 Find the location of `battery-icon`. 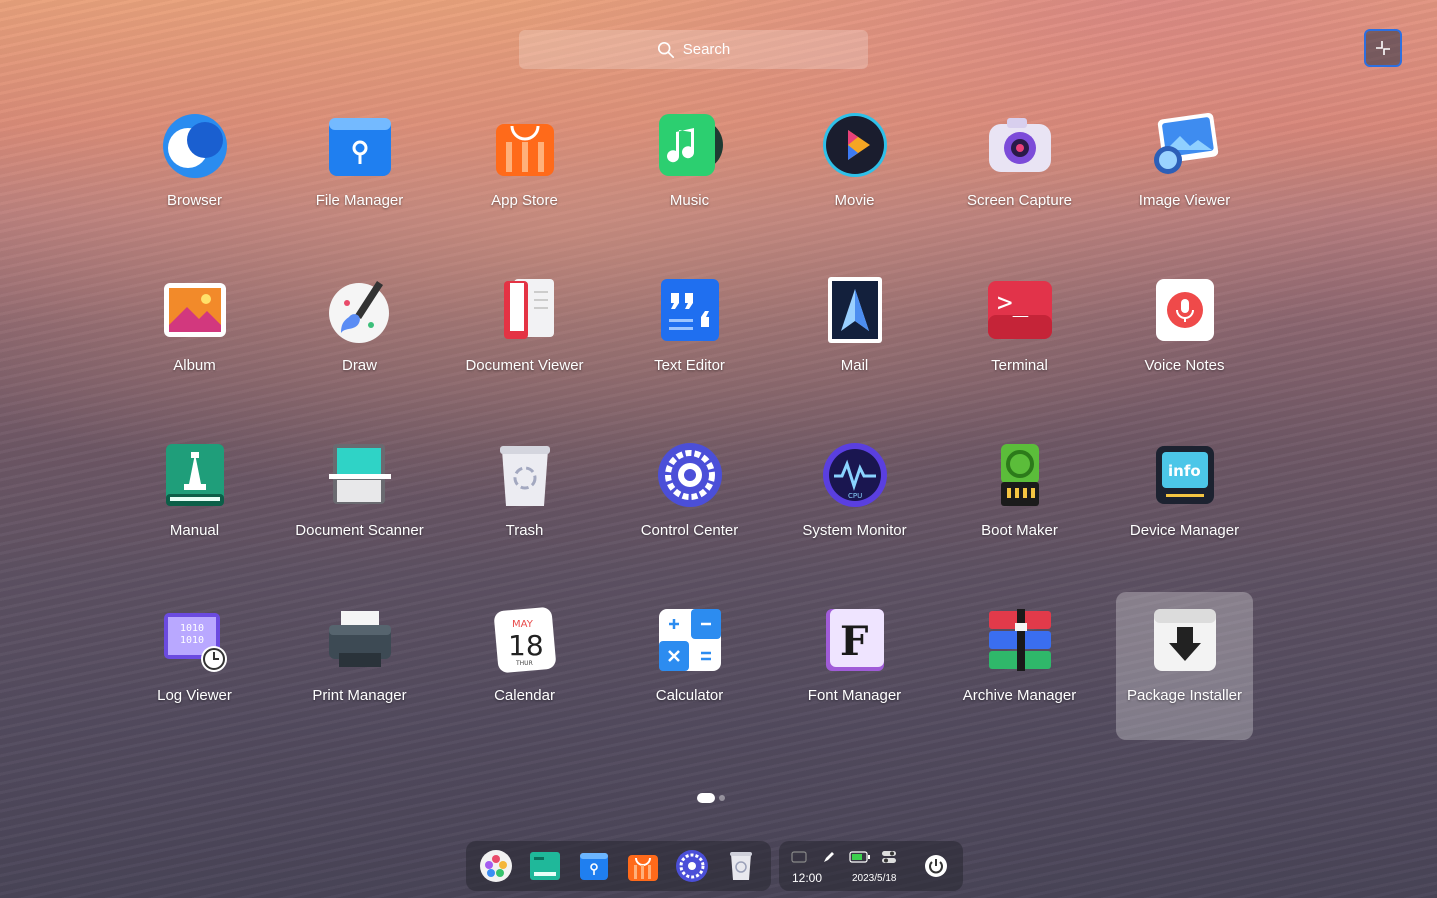

battery-icon is located at coordinates (860, 857).